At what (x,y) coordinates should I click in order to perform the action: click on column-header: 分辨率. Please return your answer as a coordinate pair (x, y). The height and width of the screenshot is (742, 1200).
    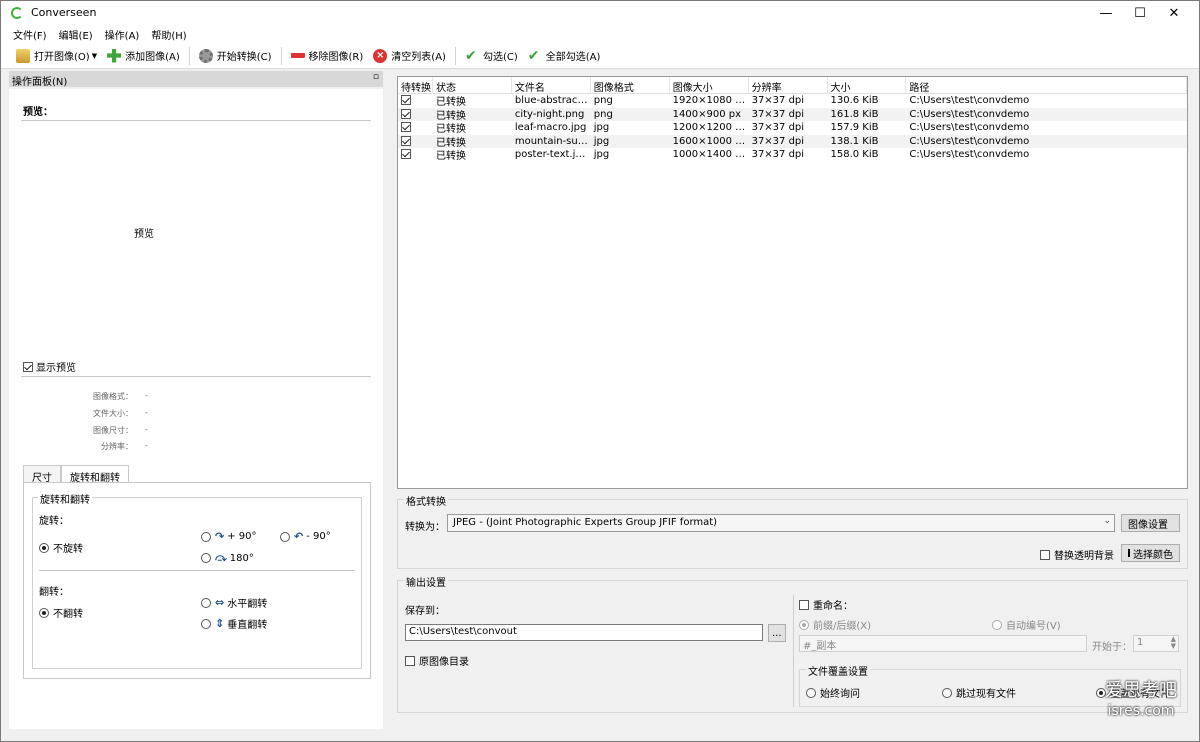
    Looking at the image, I should click on (788, 85).